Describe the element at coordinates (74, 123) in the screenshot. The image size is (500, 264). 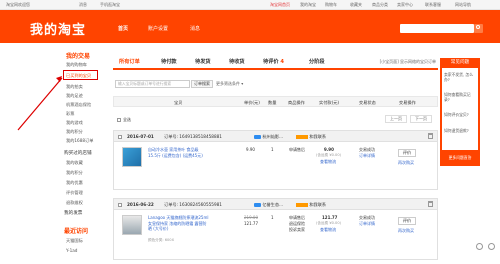
I see `sidebar-item-games: 我的游戏` at that location.